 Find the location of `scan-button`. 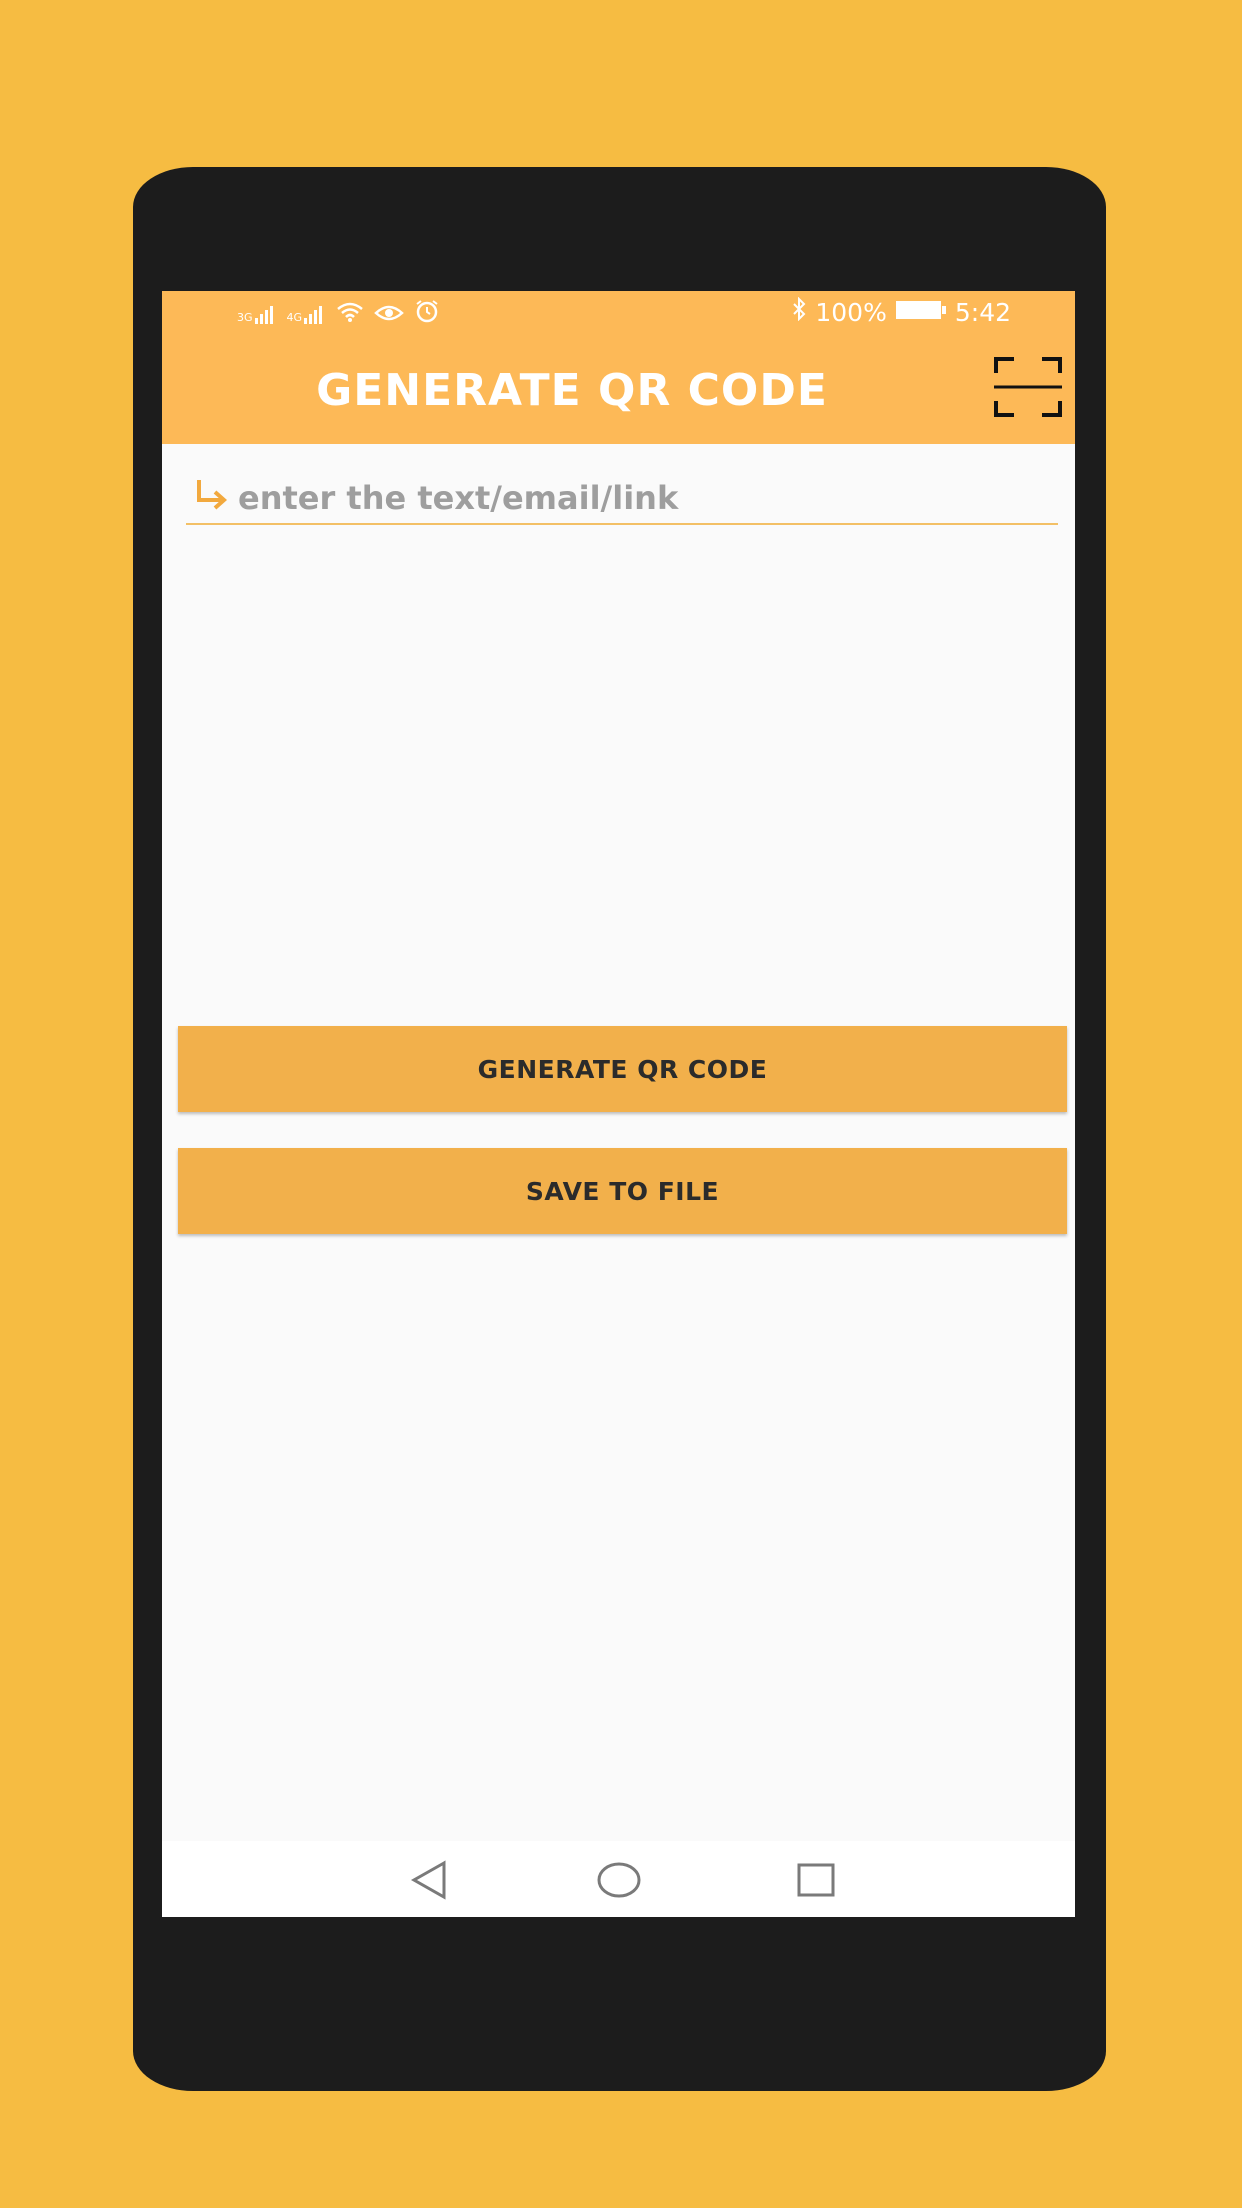

scan-button is located at coordinates (1028, 387).